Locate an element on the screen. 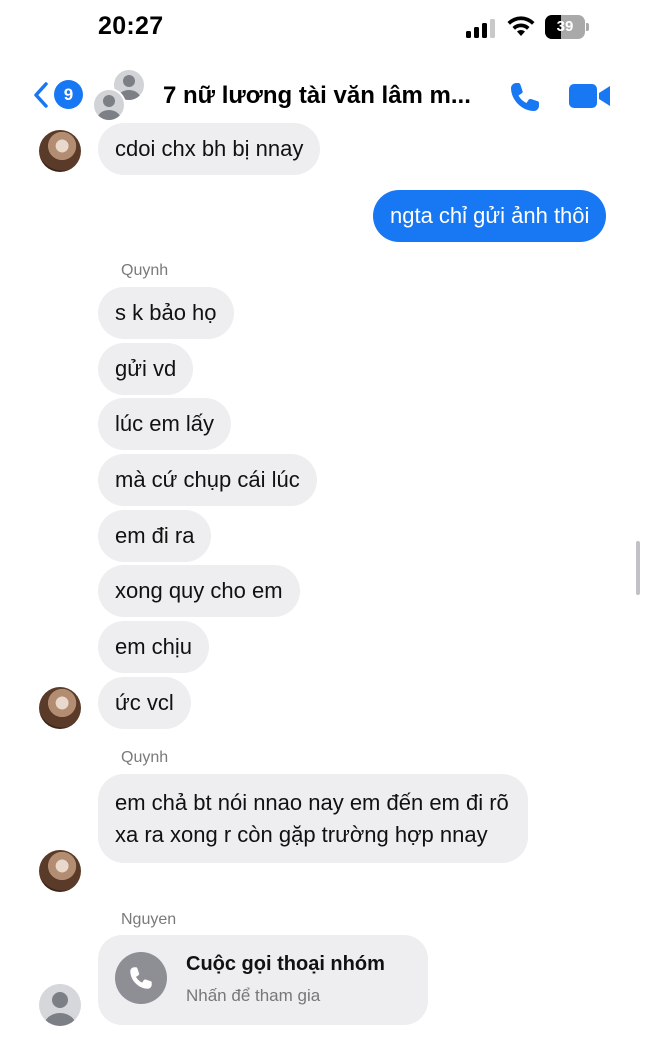 The image size is (663, 1054). message-bubble: gửi vd is located at coordinates (146, 369).